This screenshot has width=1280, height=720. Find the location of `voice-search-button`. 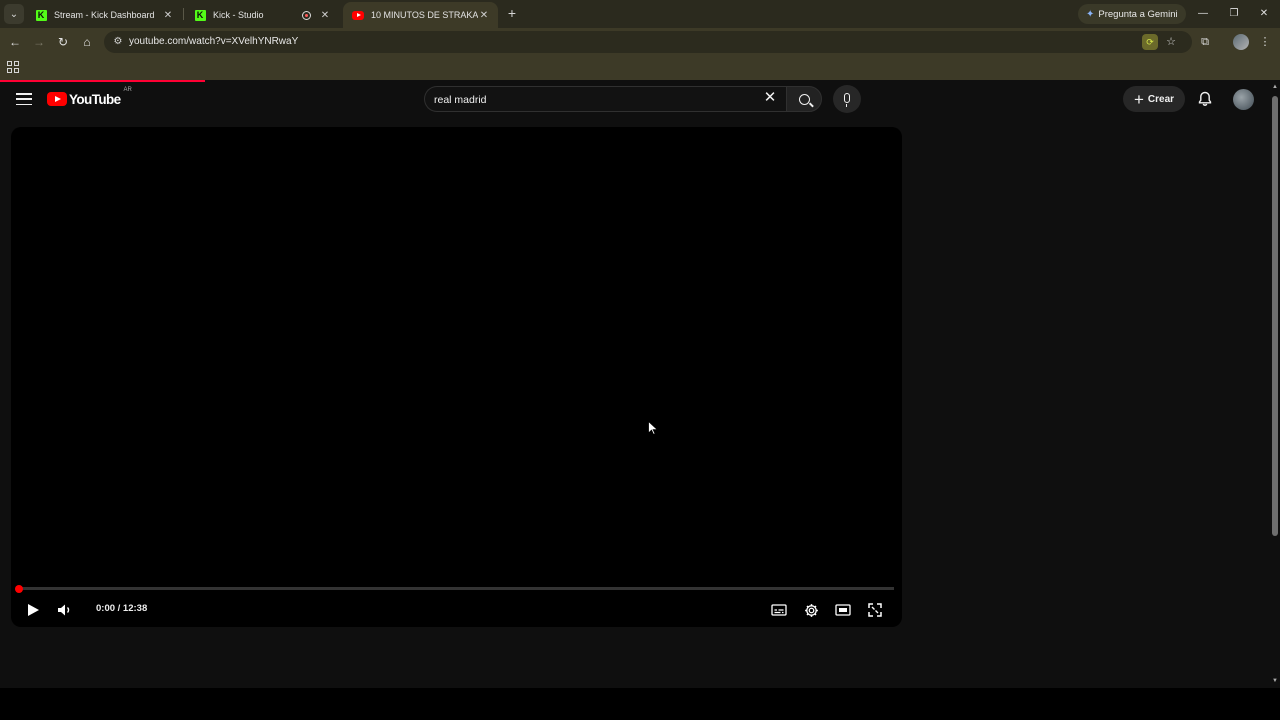

voice-search-button is located at coordinates (847, 99).